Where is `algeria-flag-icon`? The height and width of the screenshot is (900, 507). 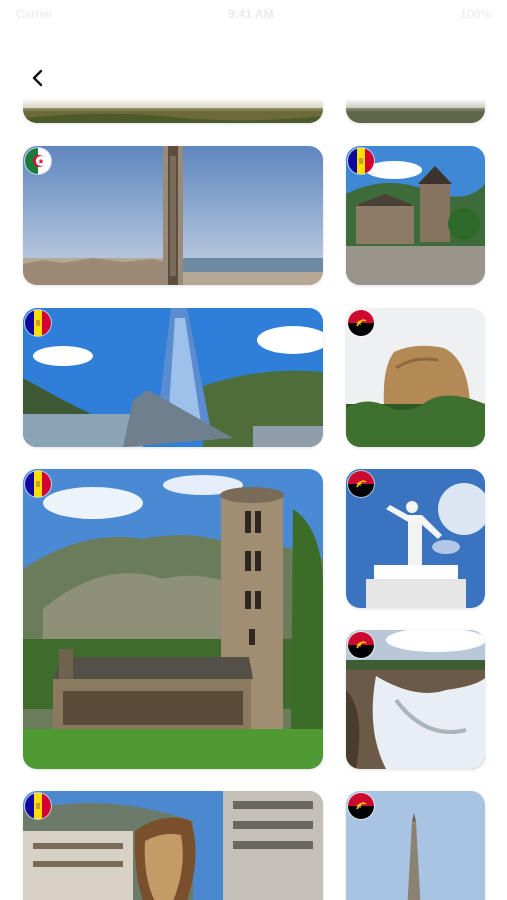 algeria-flag-icon is located at coordinates (38, 161).